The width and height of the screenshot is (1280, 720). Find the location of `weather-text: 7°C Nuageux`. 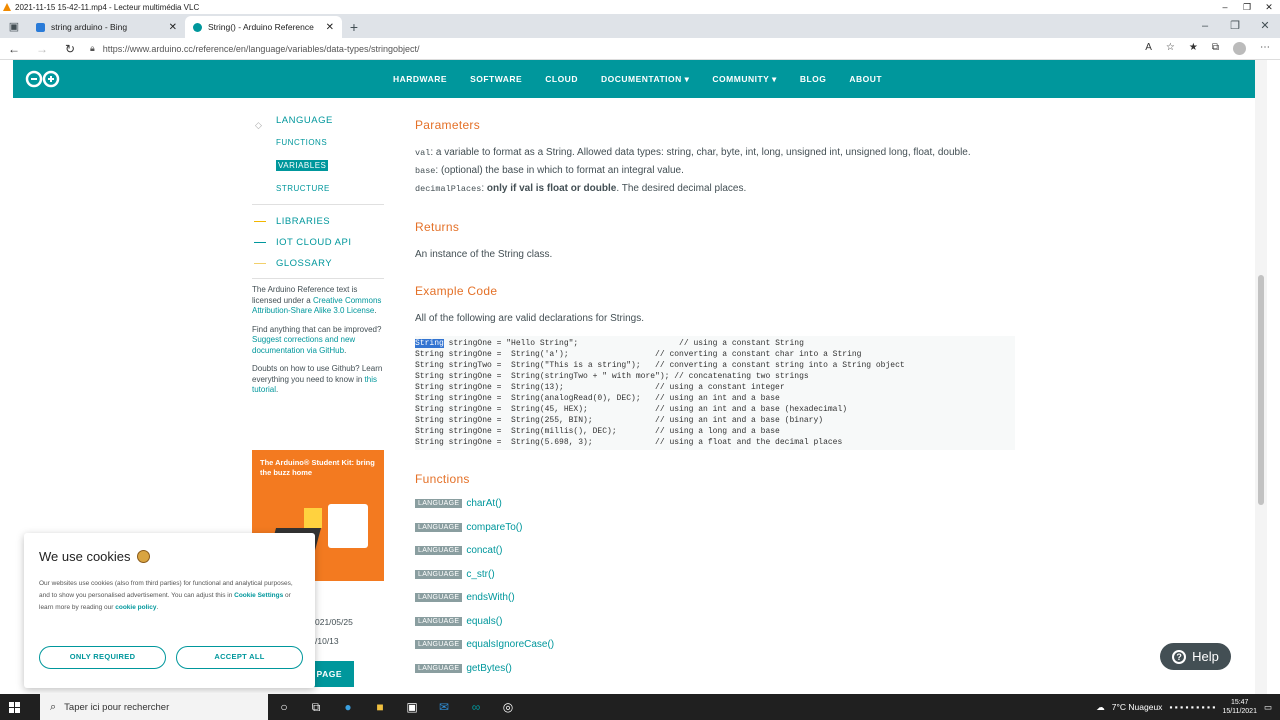

weather-text: 7°C Nuageux is located at coordinates (1137, 707).